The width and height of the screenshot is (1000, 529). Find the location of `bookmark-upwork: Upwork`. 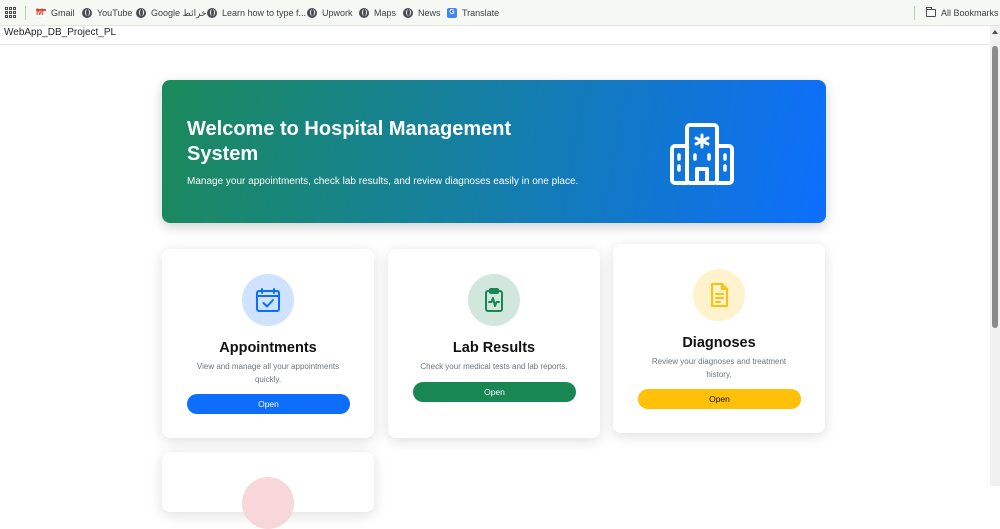

bookmark-upwork: Upwork is located at coordinates (330, 13).